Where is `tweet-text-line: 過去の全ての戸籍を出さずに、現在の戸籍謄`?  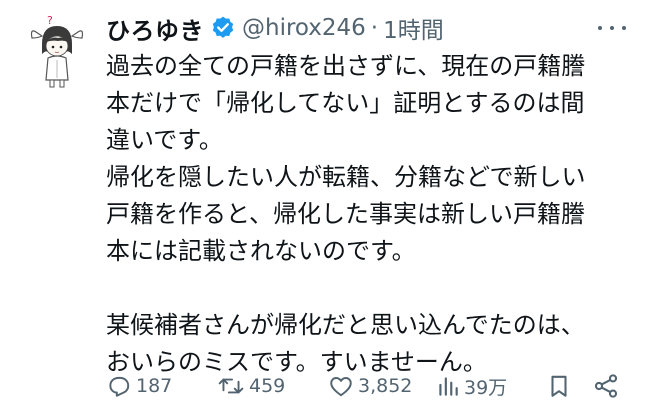
tweet-text-line: 過去の全ての戸籍を出さずに、現在の戸籍謄 is located at coordinates (346, 66).